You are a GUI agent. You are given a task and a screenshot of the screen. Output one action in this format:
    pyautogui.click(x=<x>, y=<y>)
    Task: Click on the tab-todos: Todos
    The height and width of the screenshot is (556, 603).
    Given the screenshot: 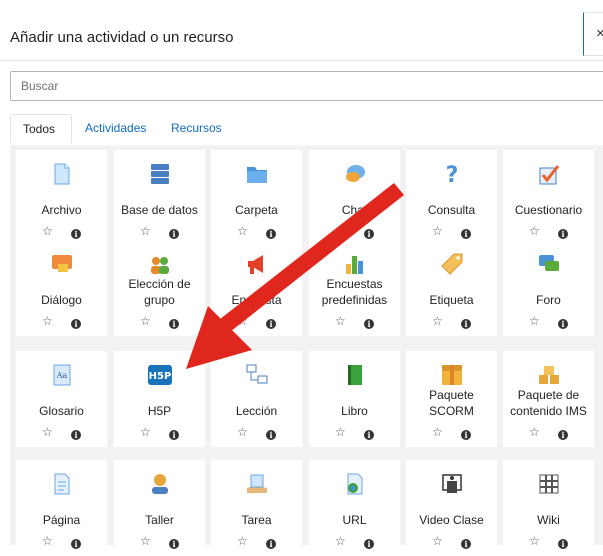 What is the action you would take?
    pyautogui.click(x=41, y=129)
    